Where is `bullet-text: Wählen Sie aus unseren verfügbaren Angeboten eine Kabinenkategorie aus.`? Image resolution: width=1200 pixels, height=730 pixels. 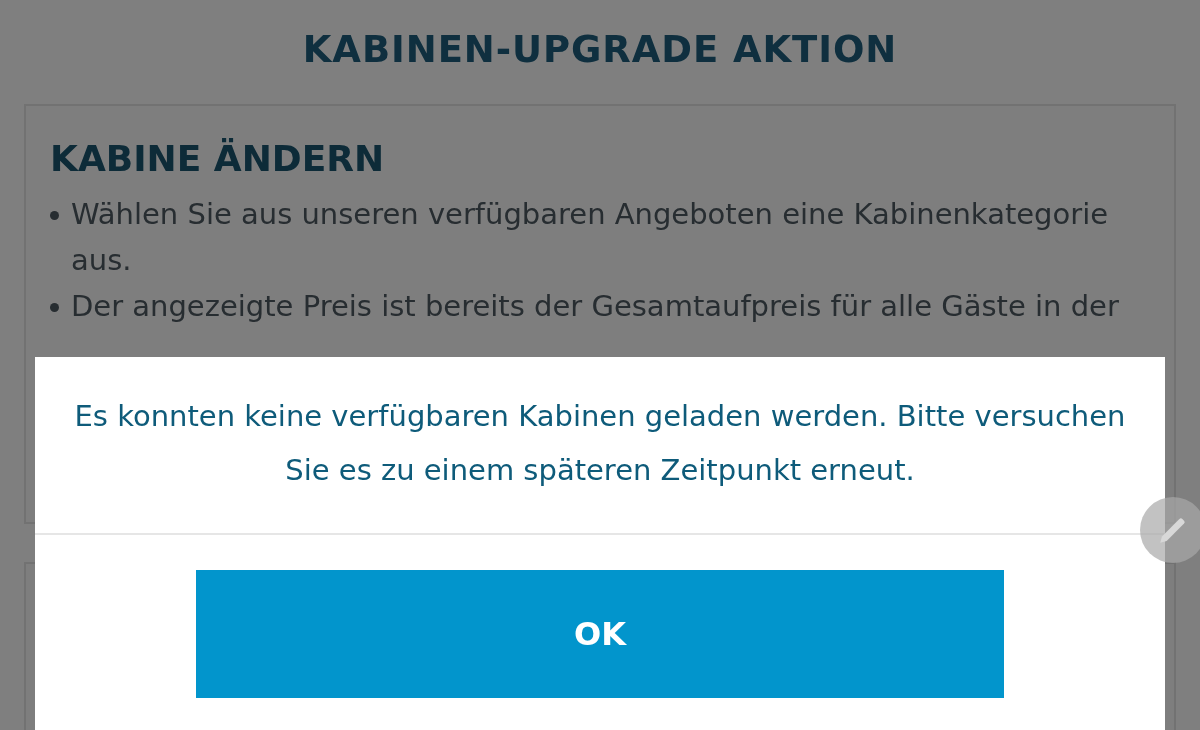 bullet-text: Wählen Sie aus unseren verfügbaren Angeboten eine Kabinenkategorie aus. is located at coordinates (590, 237).